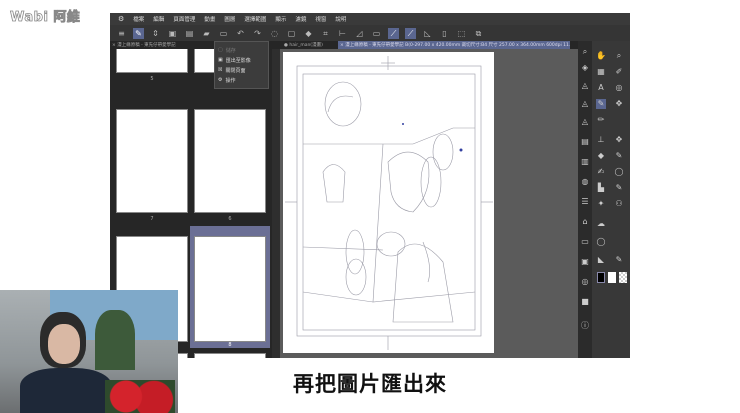  What do you see at coordinates (585, 302) in the screenshot?
I see `panel-icon: ■` at bounding box center [585, 302].